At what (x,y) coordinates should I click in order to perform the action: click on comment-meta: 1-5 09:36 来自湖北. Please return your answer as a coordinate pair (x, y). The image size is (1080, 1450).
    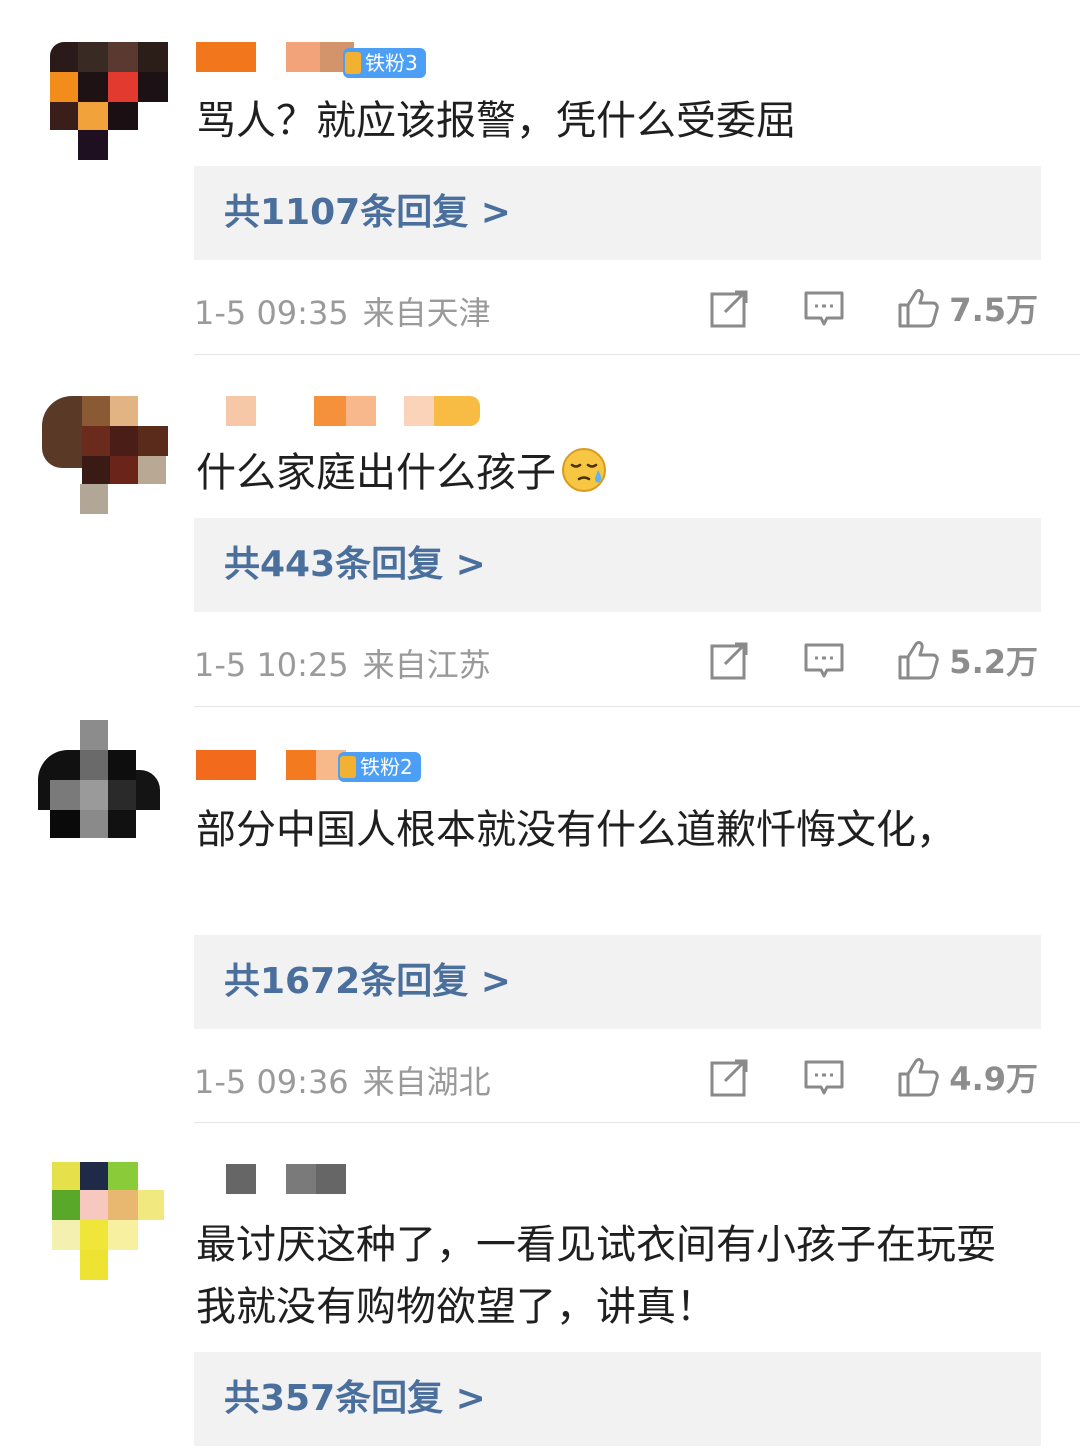
    Looking at the image, I should click on (342, 1080).